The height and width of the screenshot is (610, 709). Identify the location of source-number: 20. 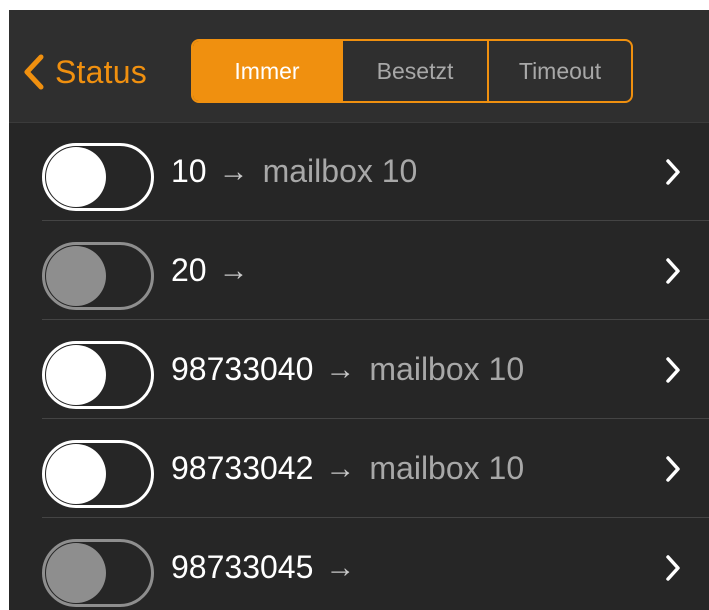
(189, 270).